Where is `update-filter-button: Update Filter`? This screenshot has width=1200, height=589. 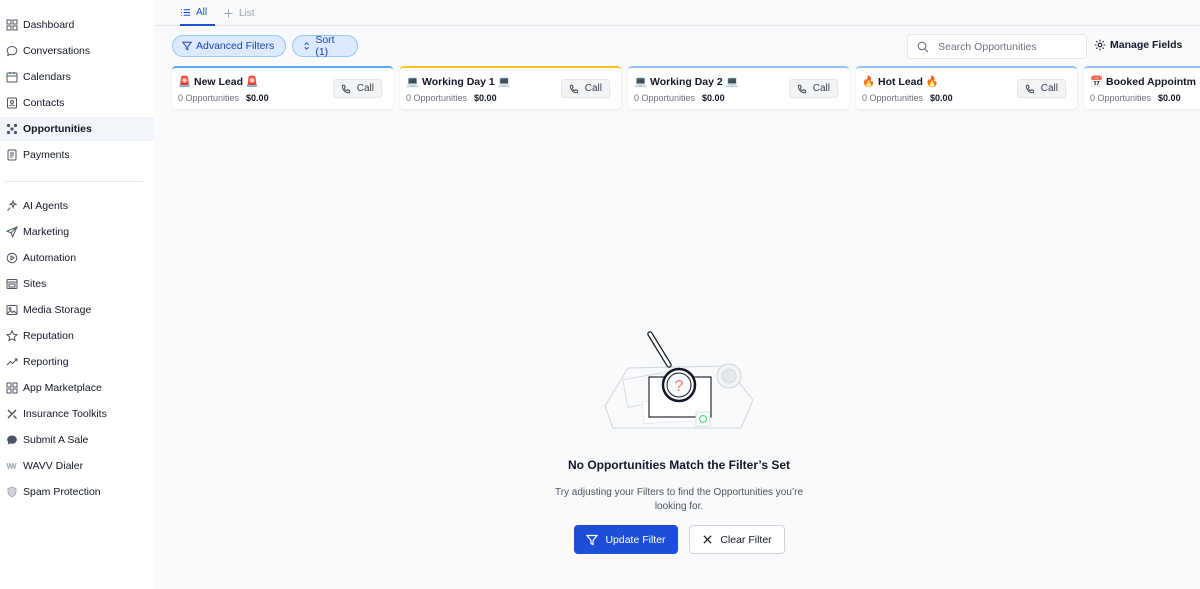 update-filter-button: Update Filter is located at coordinates (626, 539).